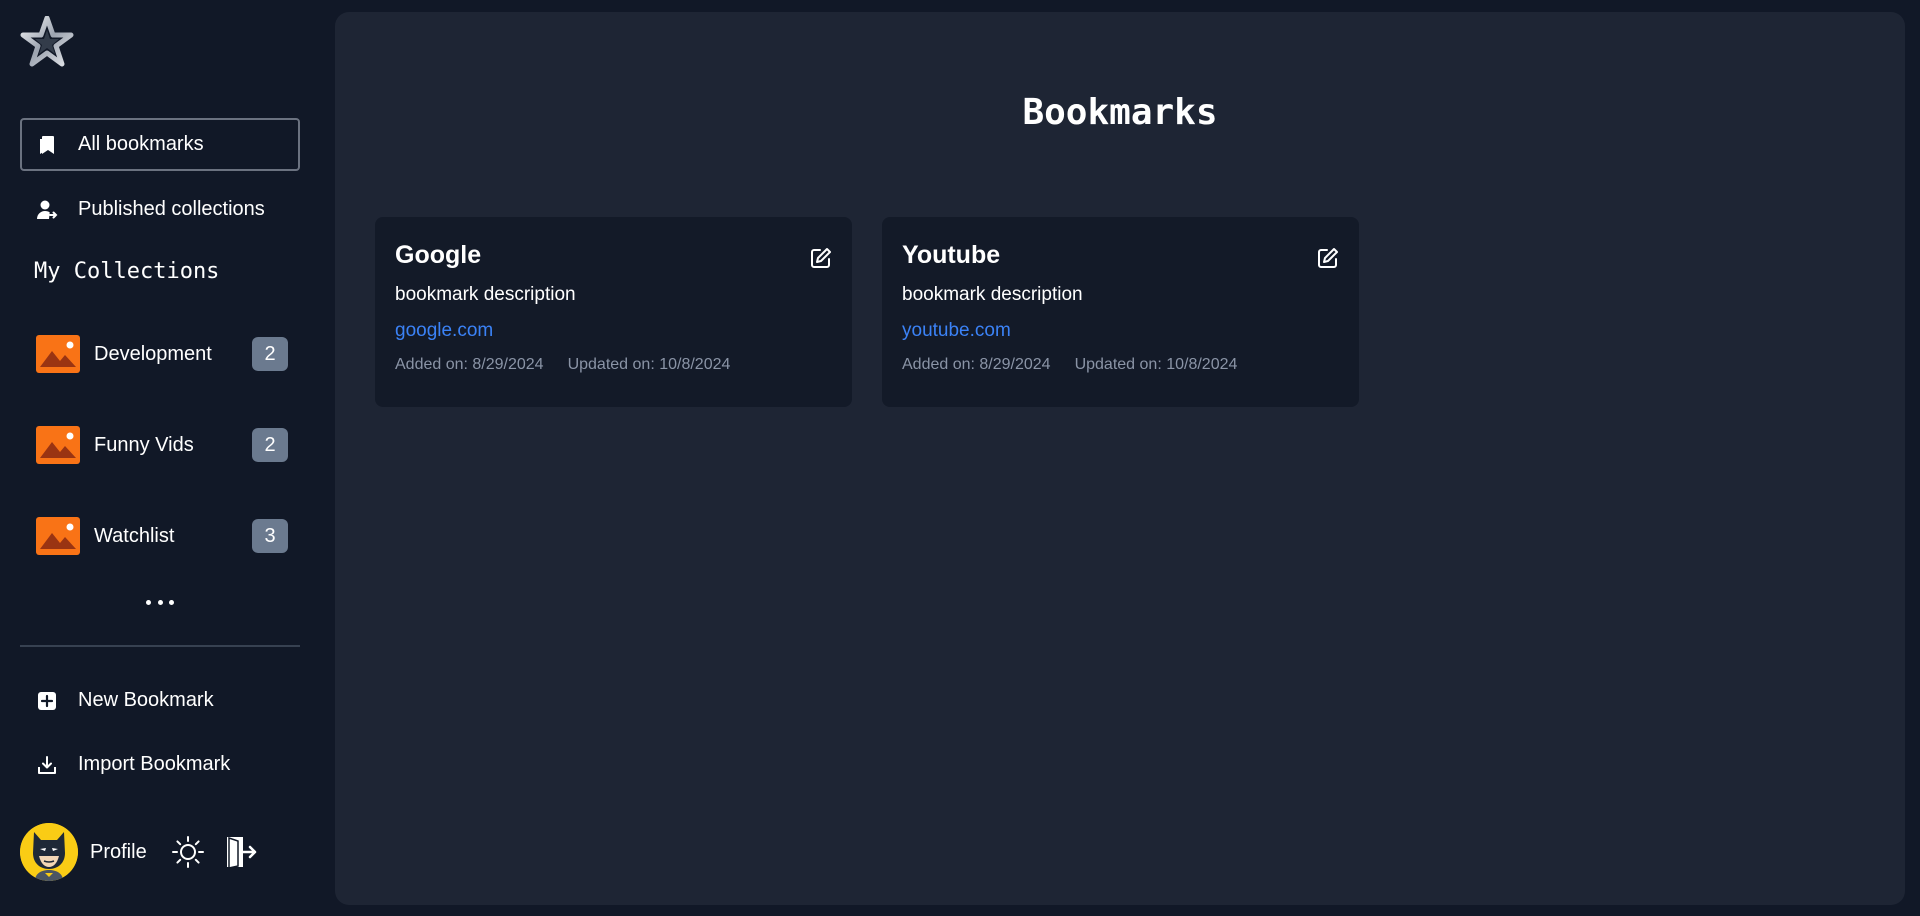  What do you see at coordinates (141, 144) in the screenshot?
I see `nav-all-bookmarks-label: All bookmarks` at bounding box center [141, 144].